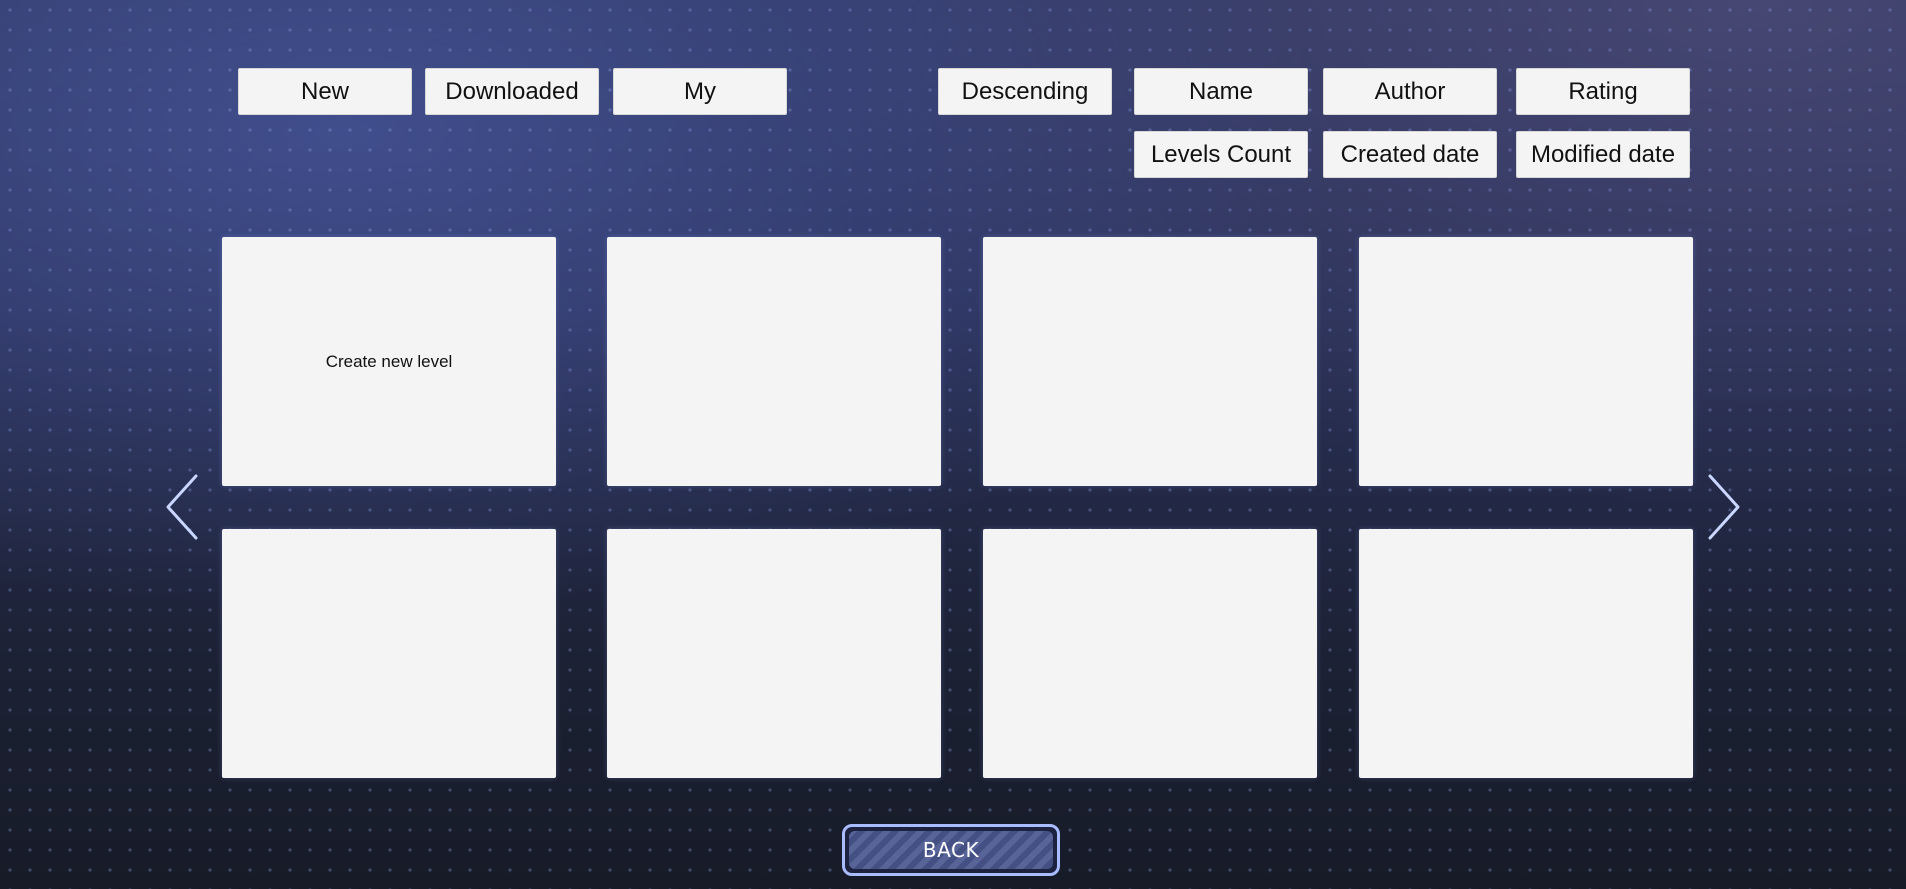 This screenshot has height=889, width=1906. Describe the element at coordinates (1603, 91) in the screenshot. I see `sort-rating-button: Rating` at that location.